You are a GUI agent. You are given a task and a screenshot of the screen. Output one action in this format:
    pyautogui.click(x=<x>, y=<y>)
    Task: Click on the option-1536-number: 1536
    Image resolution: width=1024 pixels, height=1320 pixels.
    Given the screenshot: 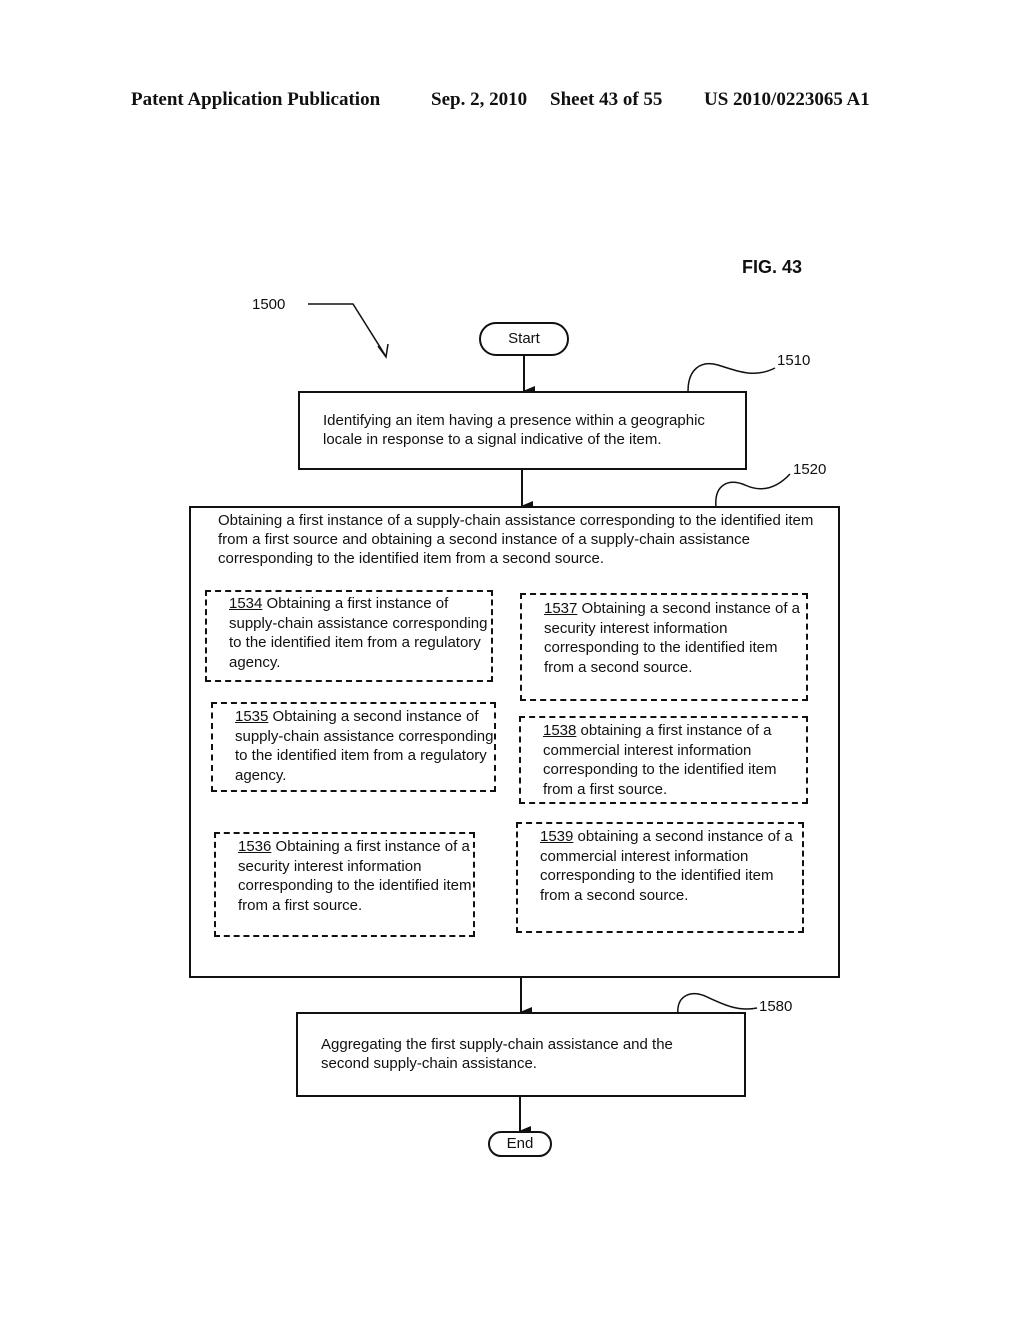 What is the action you would take?
    pyautogui.click(x=255, y=846)
    